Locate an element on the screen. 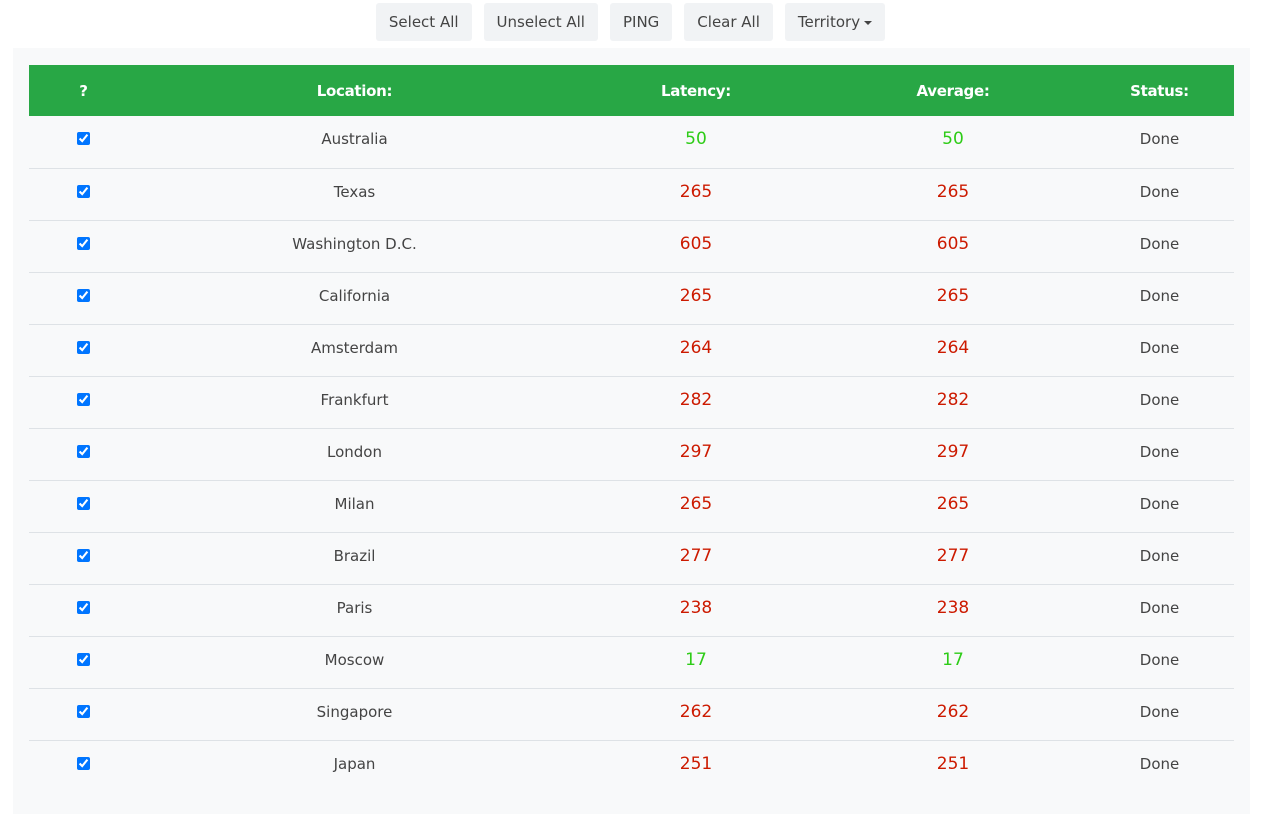  average-cell: 251 is located at coordinates (953, 763).